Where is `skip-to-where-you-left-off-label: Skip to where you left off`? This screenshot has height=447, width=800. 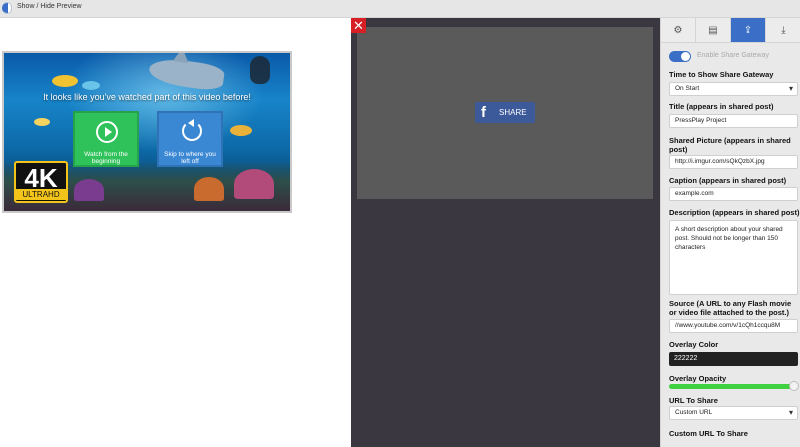
skip-to-where-you-left-off-label: Skip to where you left off is located at coordinates (190, 158).